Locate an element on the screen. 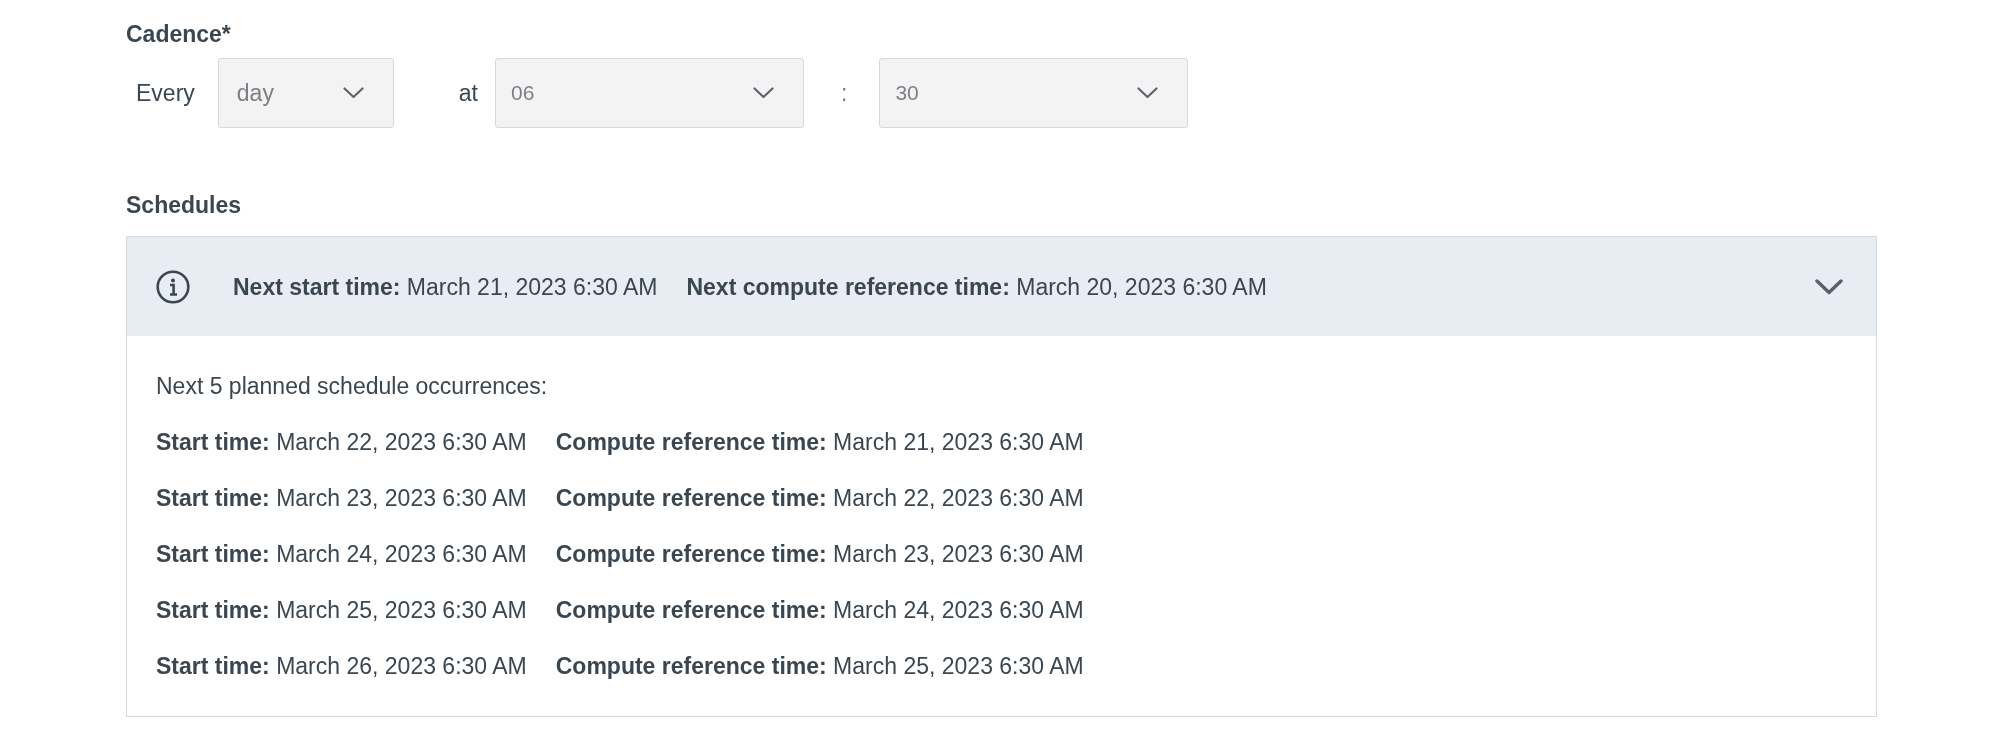 This screenshot has height=745, width=1999. next-compute-reference-time-text: Next compute reference time: March 20, 2023 6:30 AM is located at coordinates (976, 287).